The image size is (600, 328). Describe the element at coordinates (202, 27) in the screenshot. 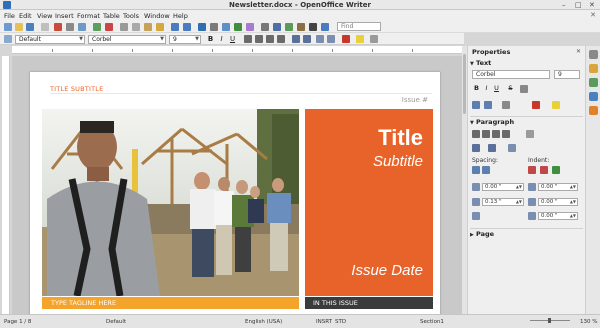

I see `hyperlink-icon` at that location.